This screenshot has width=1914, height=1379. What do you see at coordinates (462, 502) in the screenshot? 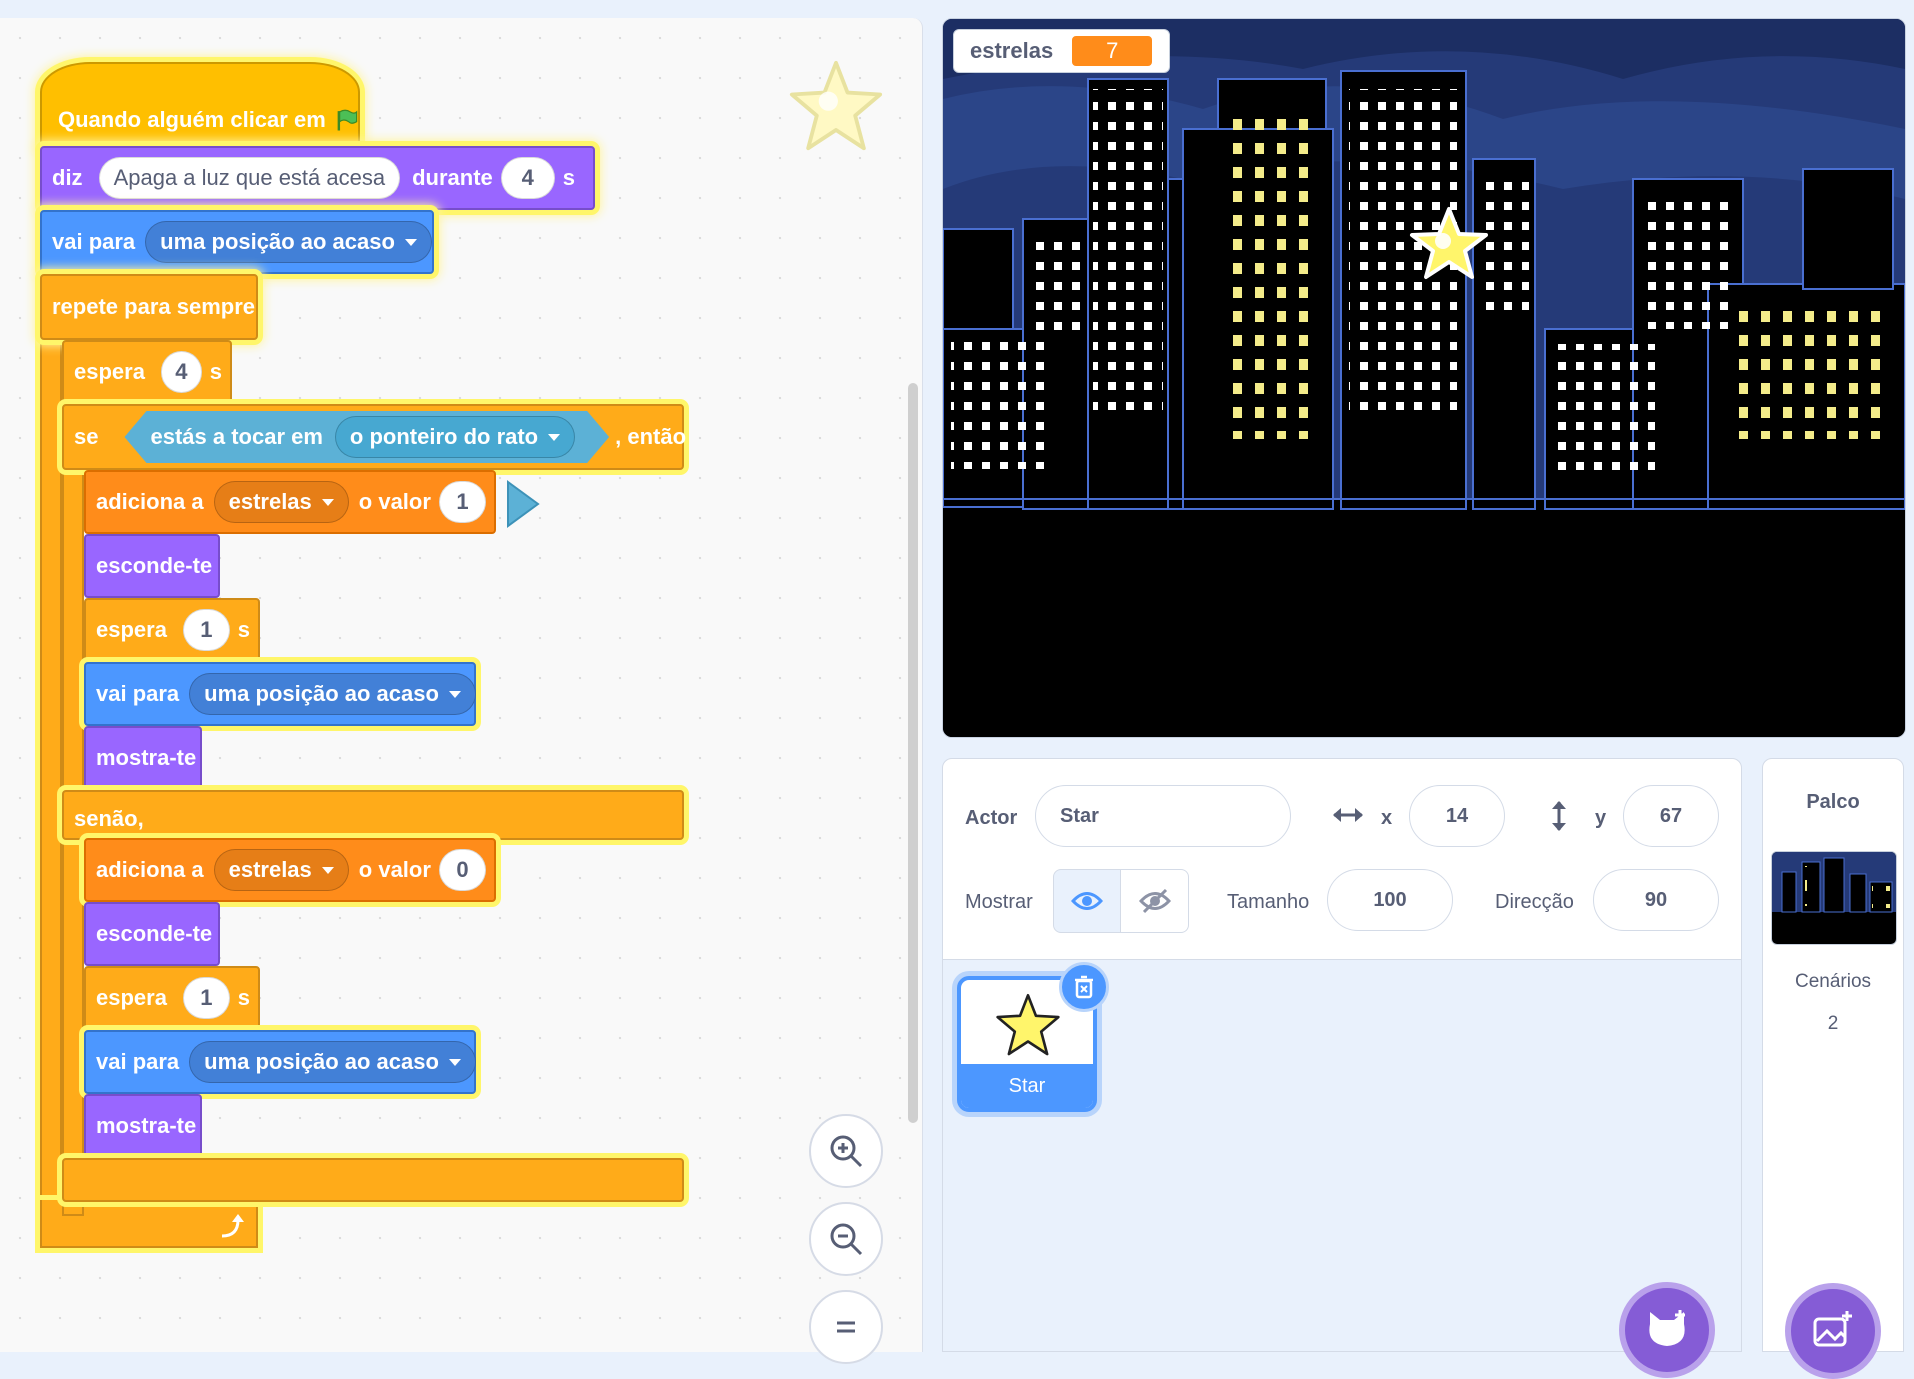
I see `change-value-input: 1` at bounding box center [462, 502].